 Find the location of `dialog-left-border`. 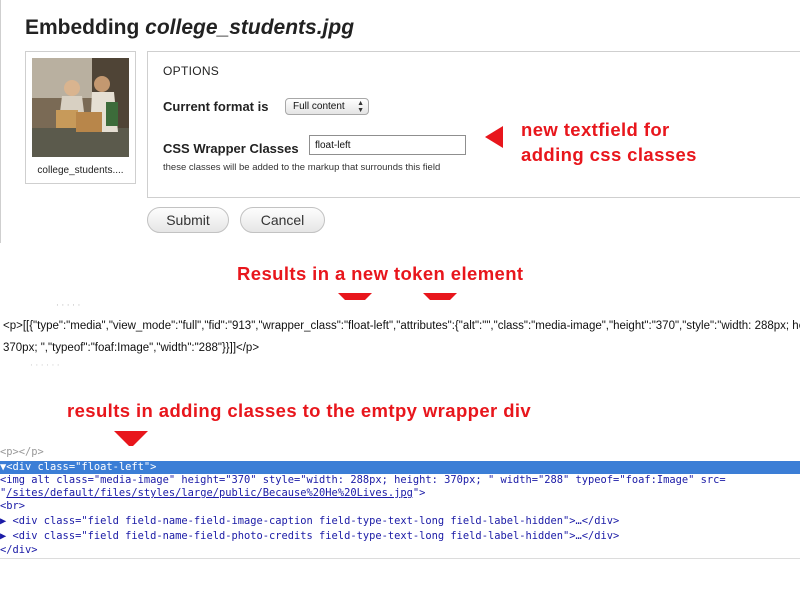

dialog-left-border is located at coordinates (0, 121).